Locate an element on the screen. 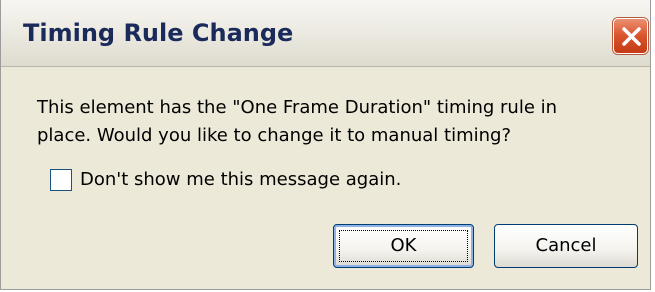  close-button is located at coordinates (630, 36).